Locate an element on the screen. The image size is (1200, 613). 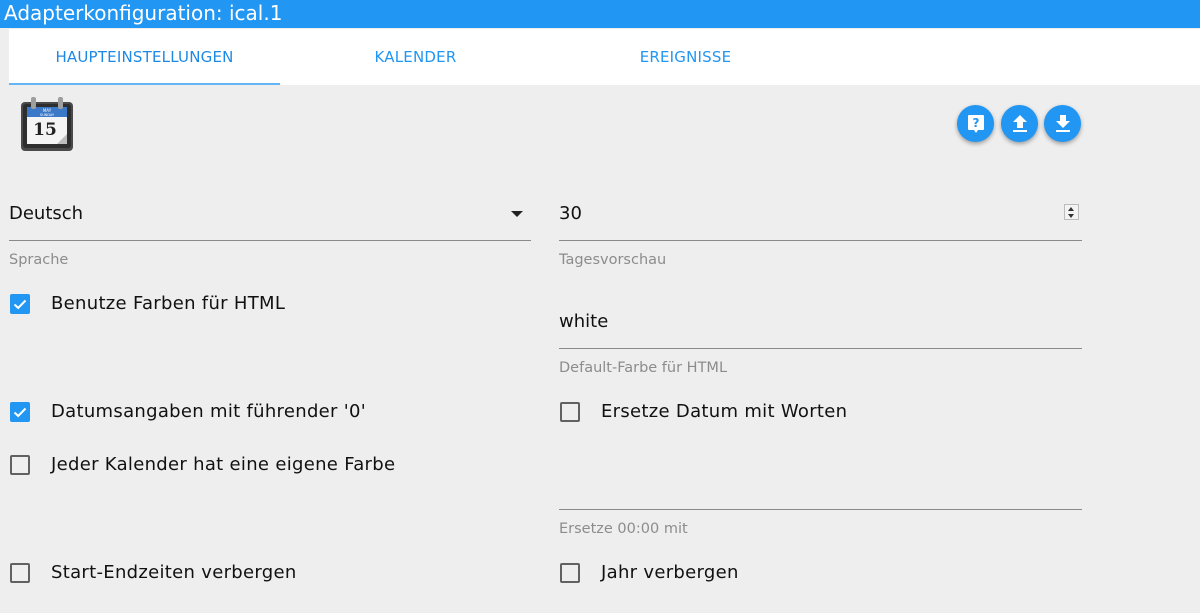
tab-ereignisse: EREIGNISSE is located at coordinates (685, 57).